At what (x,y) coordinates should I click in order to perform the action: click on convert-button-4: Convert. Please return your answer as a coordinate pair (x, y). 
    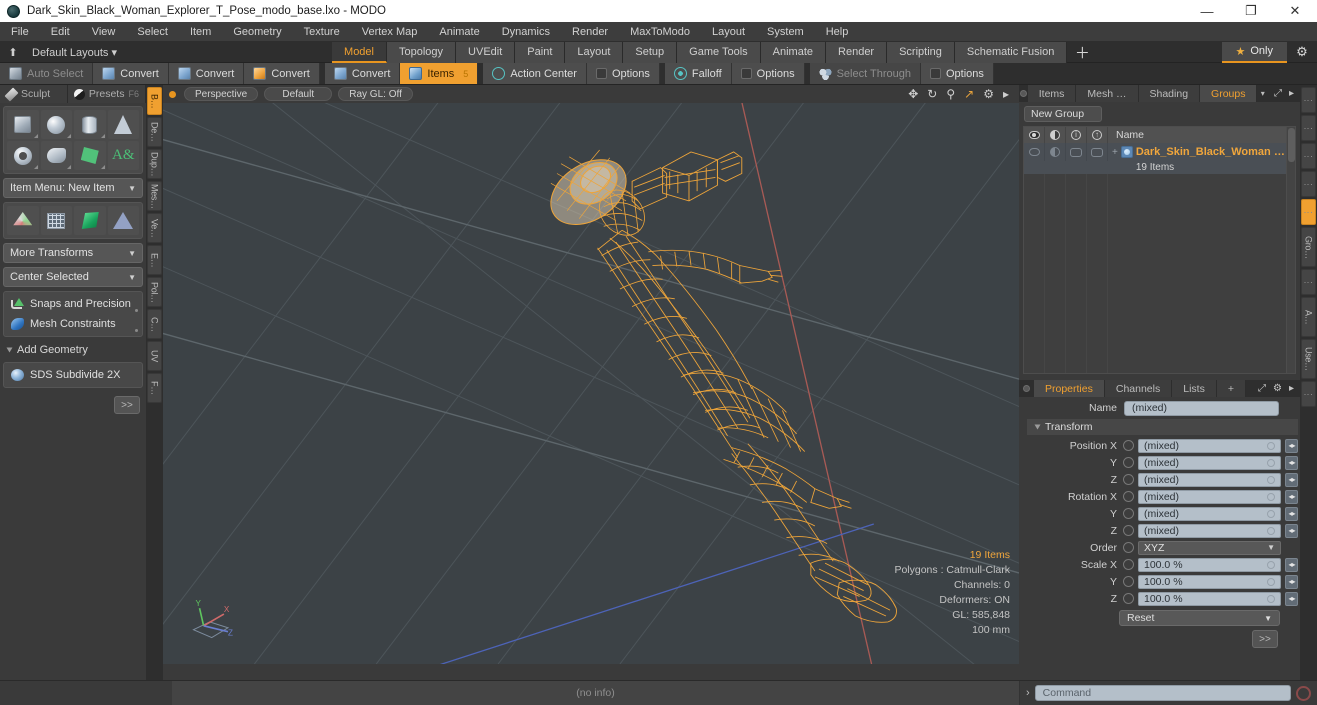
    Looking at the image, I should click on (362, 73).